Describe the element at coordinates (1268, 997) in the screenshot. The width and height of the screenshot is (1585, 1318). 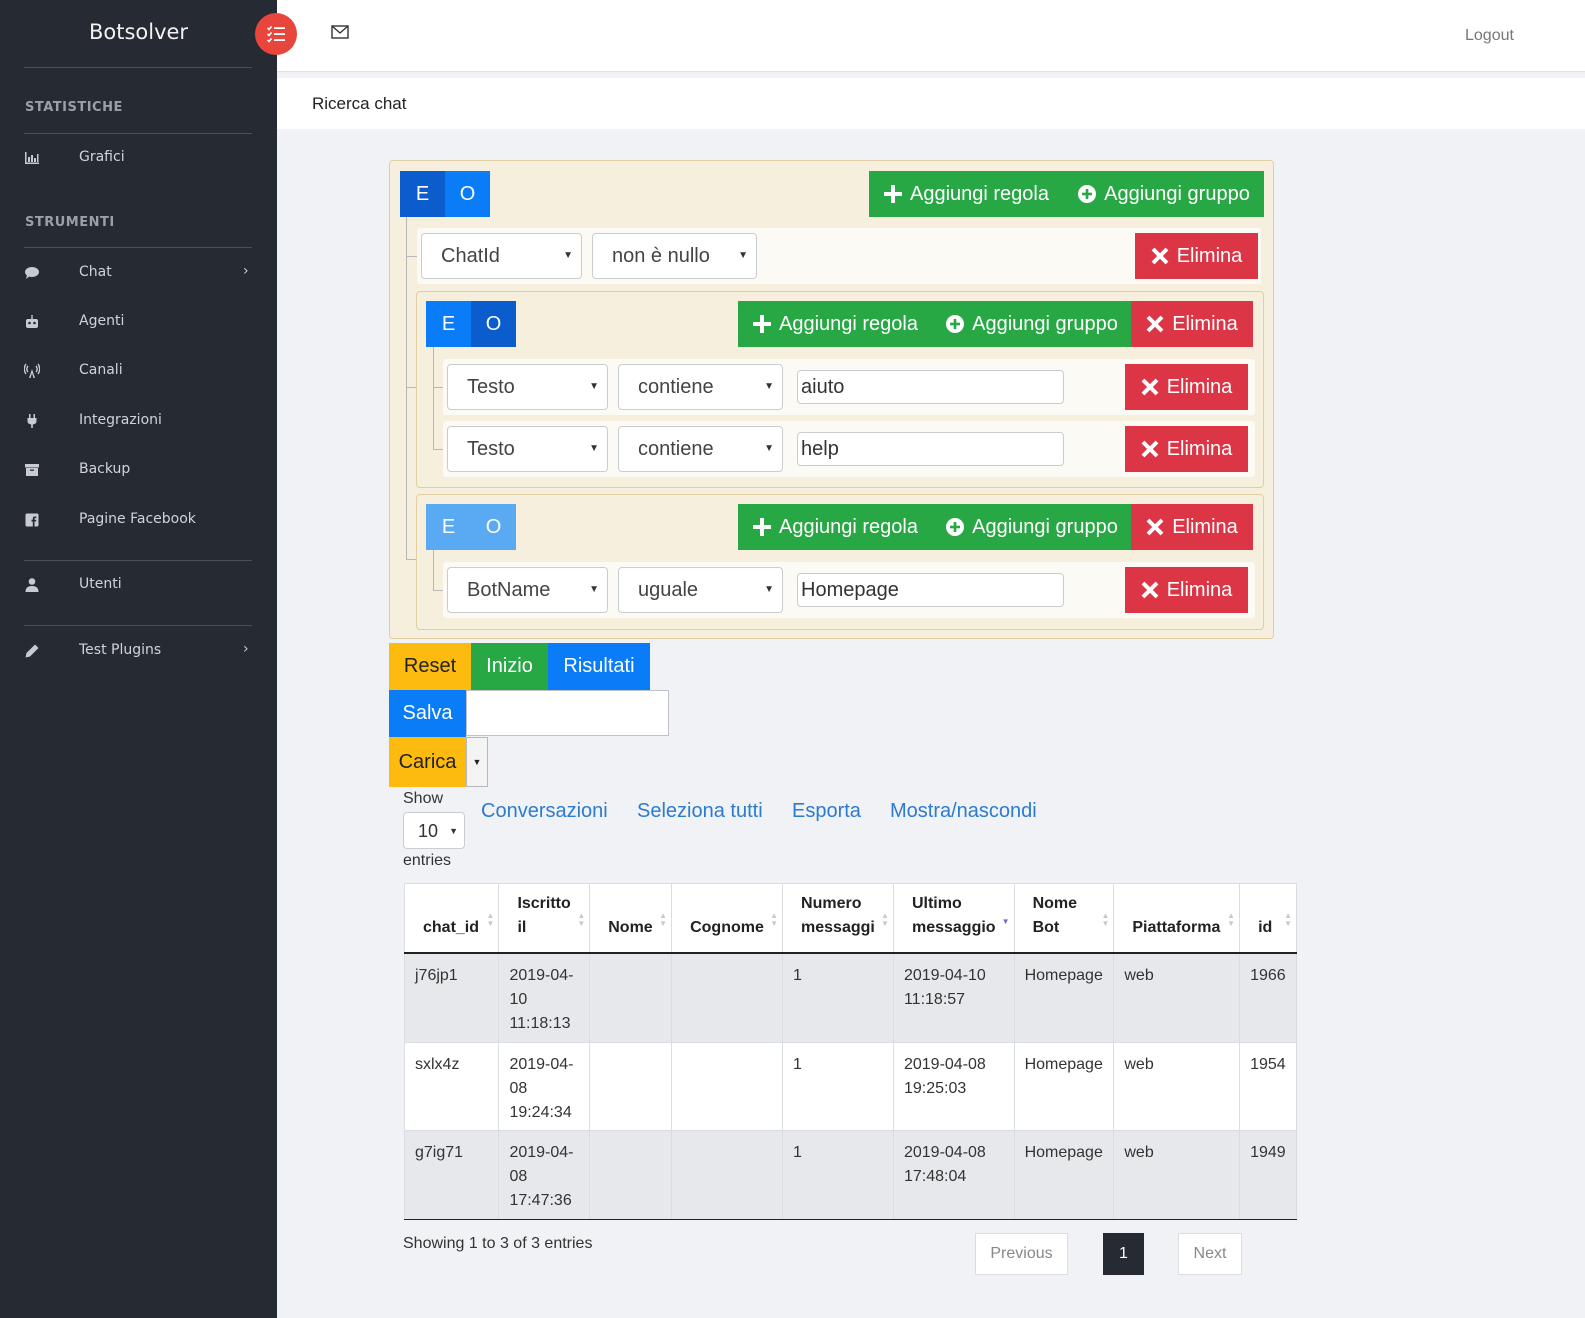
I see `cell-id: 1966` at that location.